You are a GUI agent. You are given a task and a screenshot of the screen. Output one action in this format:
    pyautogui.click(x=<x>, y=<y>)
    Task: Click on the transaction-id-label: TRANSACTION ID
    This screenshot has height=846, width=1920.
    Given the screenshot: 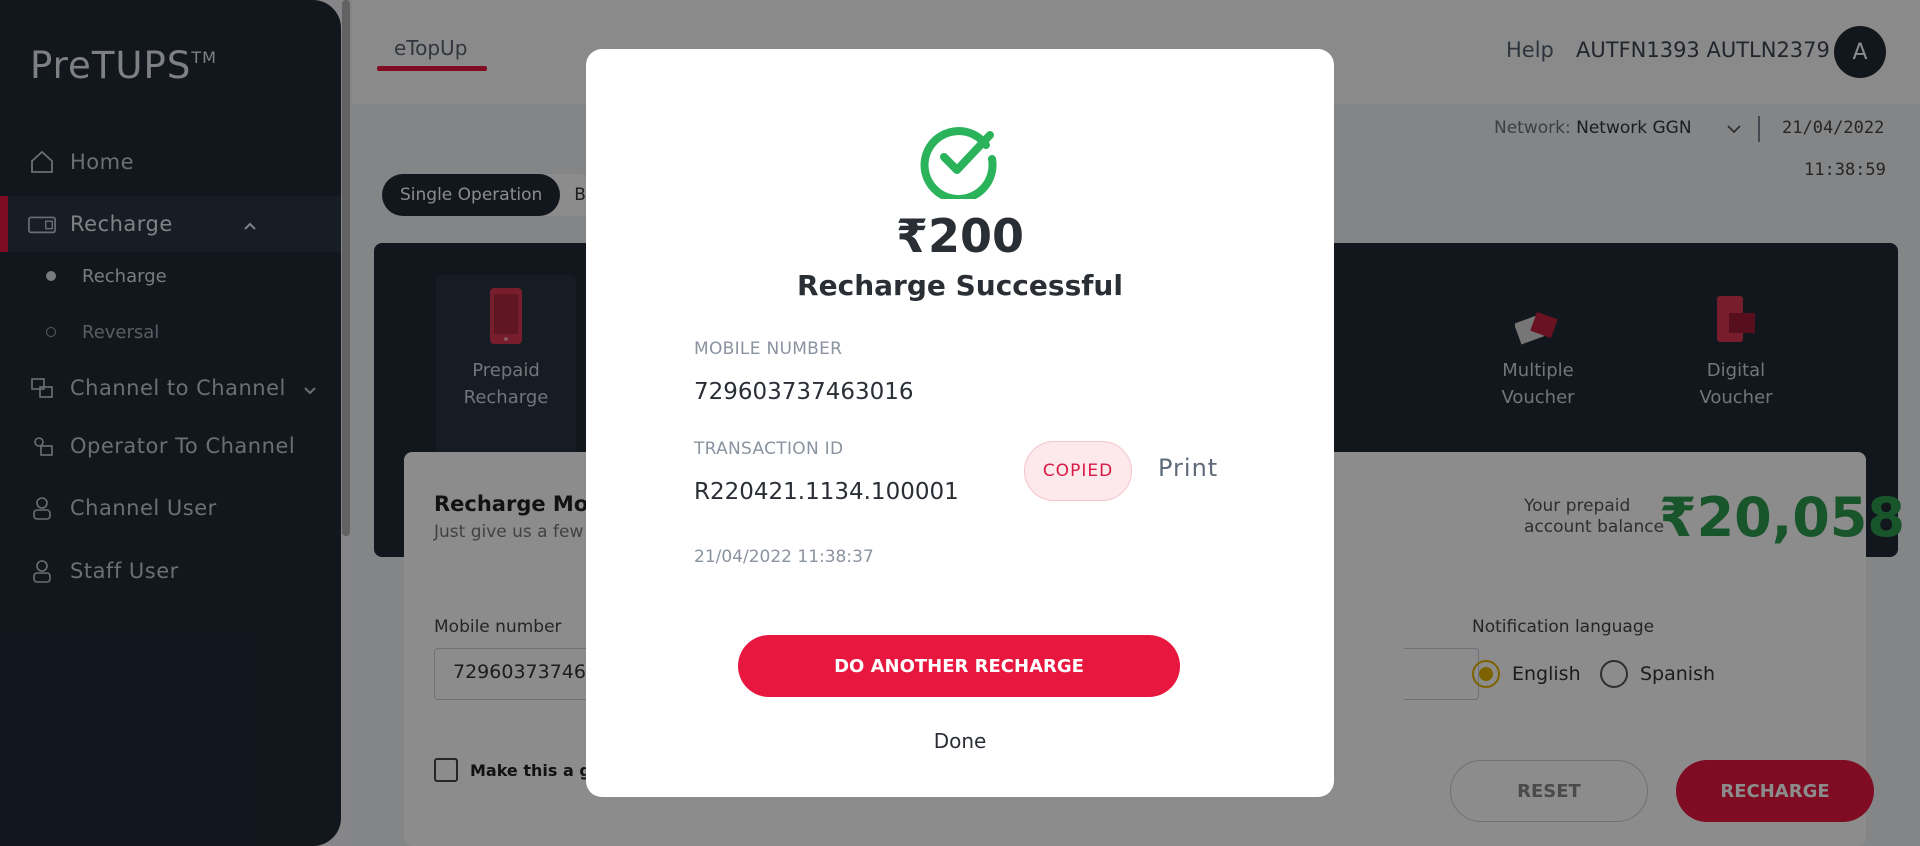 What is the action you would take?
    pyautogui.click(x=769, y=449)
    